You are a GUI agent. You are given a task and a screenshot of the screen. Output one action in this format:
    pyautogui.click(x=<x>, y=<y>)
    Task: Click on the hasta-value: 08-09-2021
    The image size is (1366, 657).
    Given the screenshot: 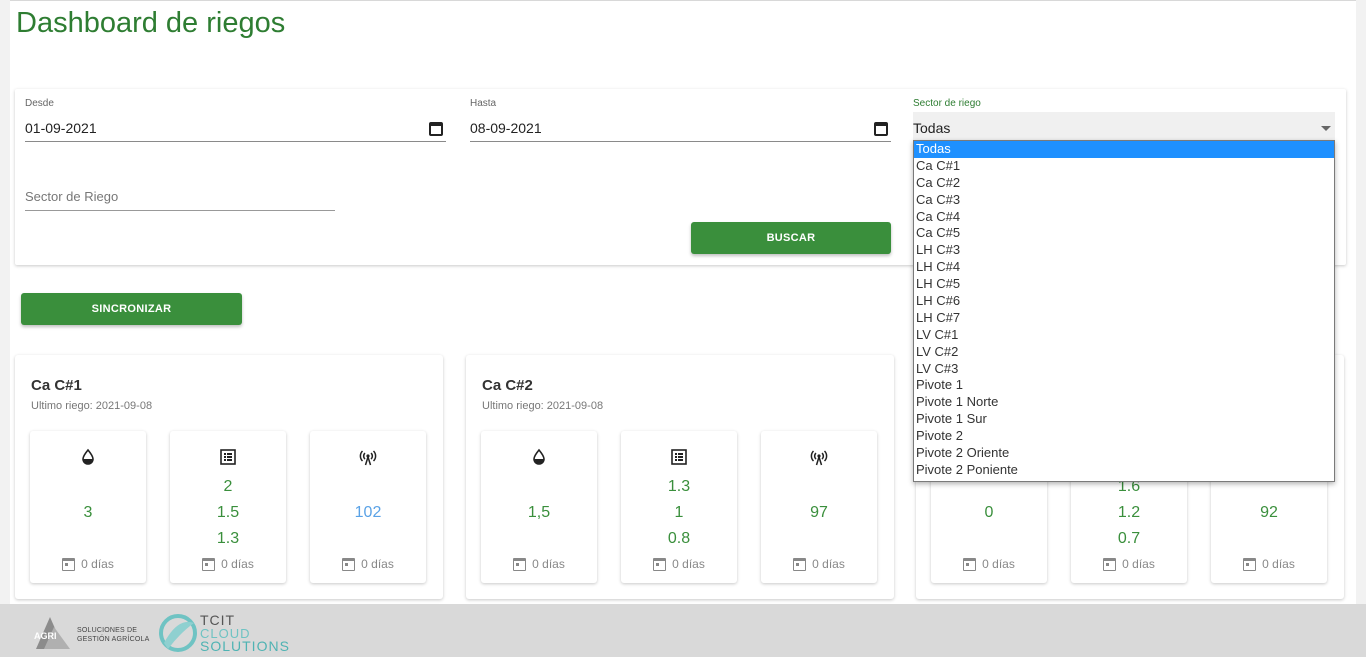 What is the action you would take?
    pyautogui.click(x=506, y=128)
    